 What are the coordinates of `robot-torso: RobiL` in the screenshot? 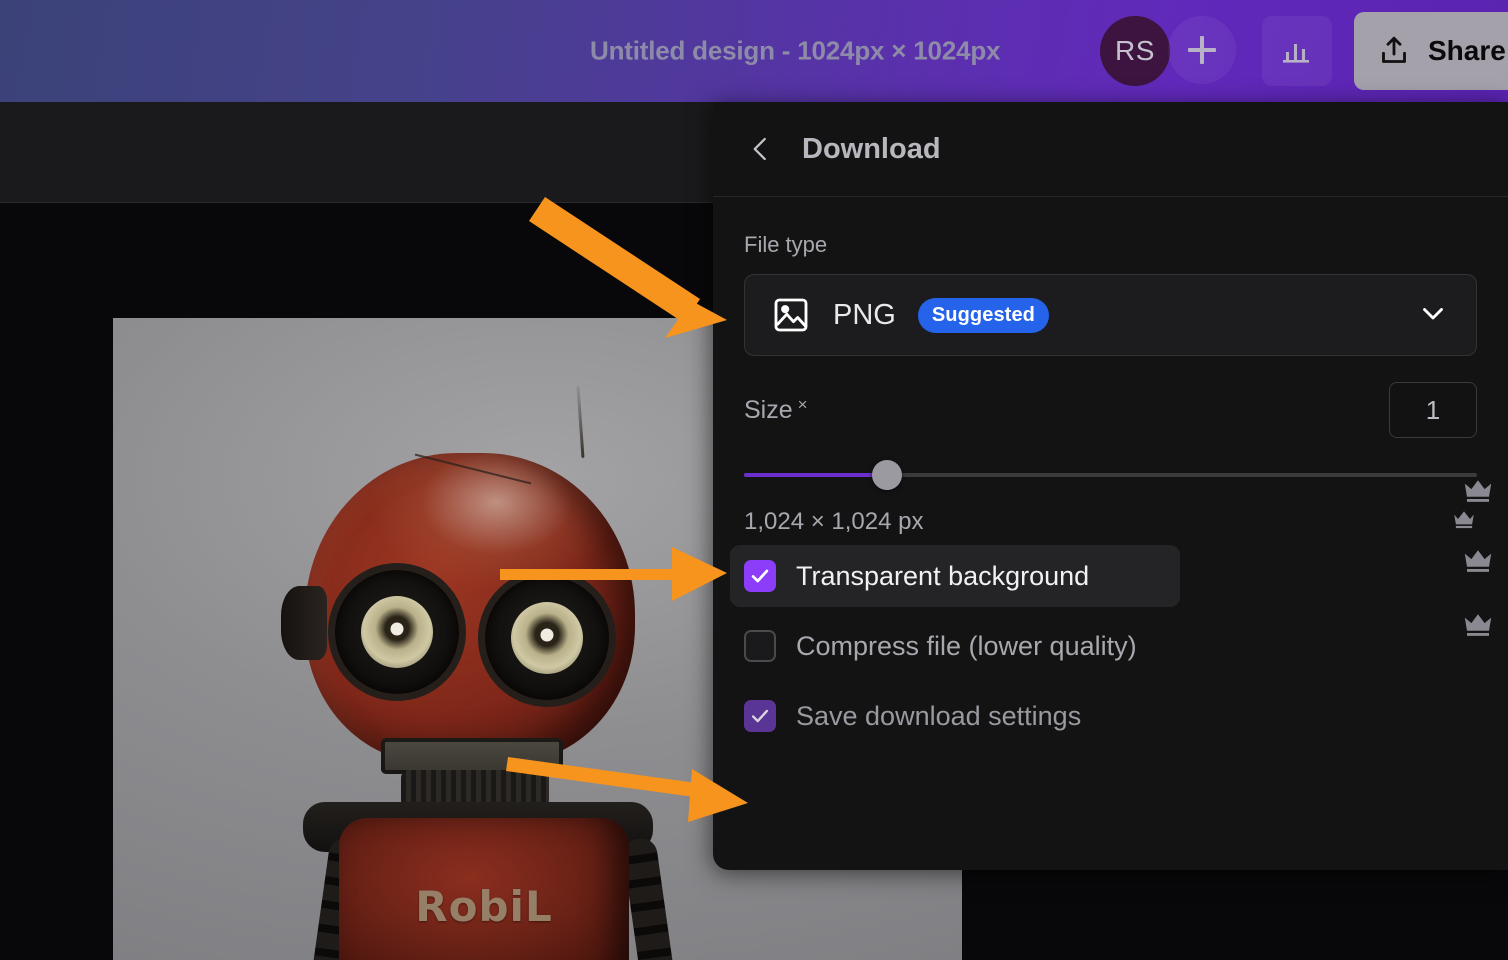 It's located at (484, 889).